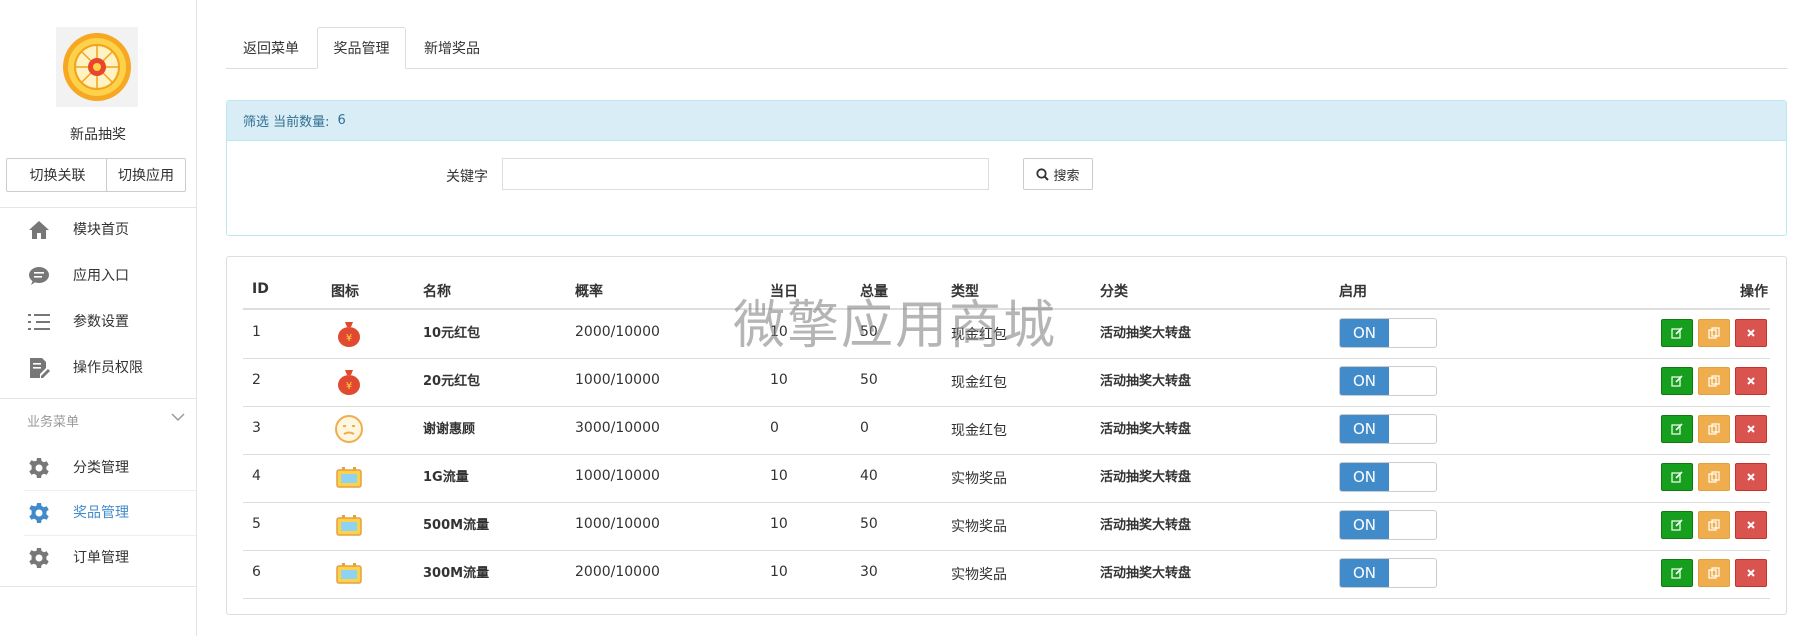 The height and width of the screenshot is (636, 1801). Describe the element at coordinates (617, 428) in the screenshot. I see `cell-rate: 3000/10000` at that location.